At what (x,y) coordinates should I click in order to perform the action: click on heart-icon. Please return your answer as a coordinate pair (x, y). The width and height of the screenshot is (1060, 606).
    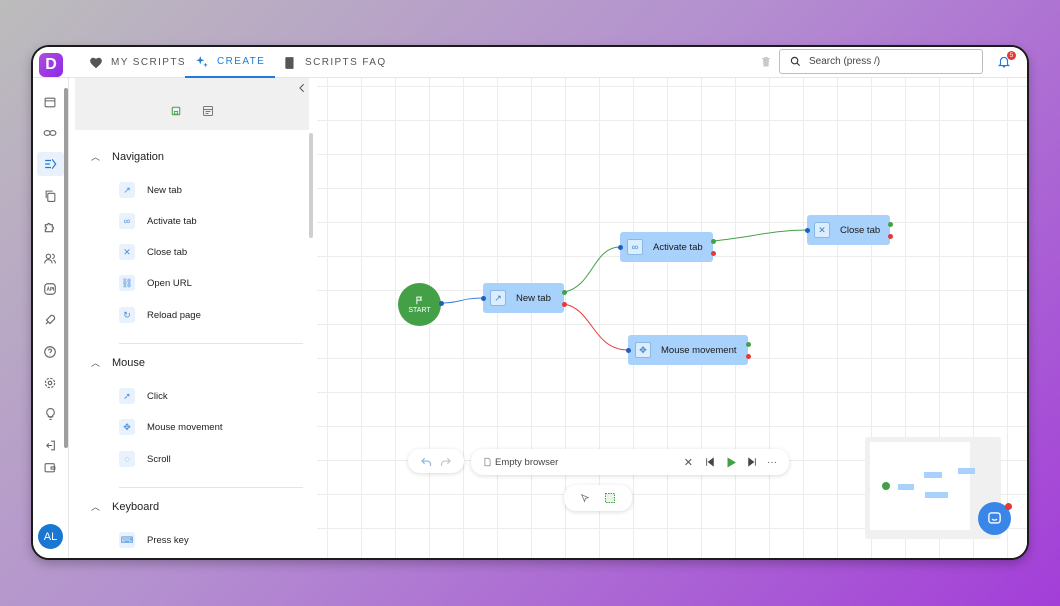
    Looking at the image, I should click on (96, 62).